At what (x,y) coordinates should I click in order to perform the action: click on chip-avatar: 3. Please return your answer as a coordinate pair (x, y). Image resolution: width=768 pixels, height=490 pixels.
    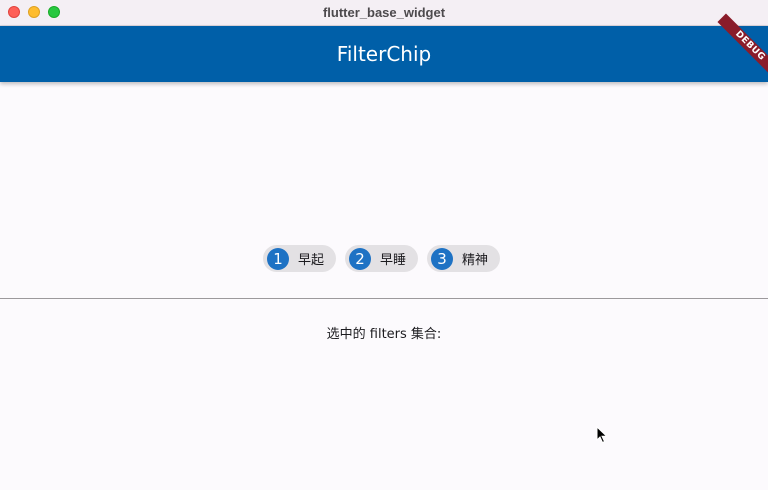
    Looking at the image, I should click on (442, 258).